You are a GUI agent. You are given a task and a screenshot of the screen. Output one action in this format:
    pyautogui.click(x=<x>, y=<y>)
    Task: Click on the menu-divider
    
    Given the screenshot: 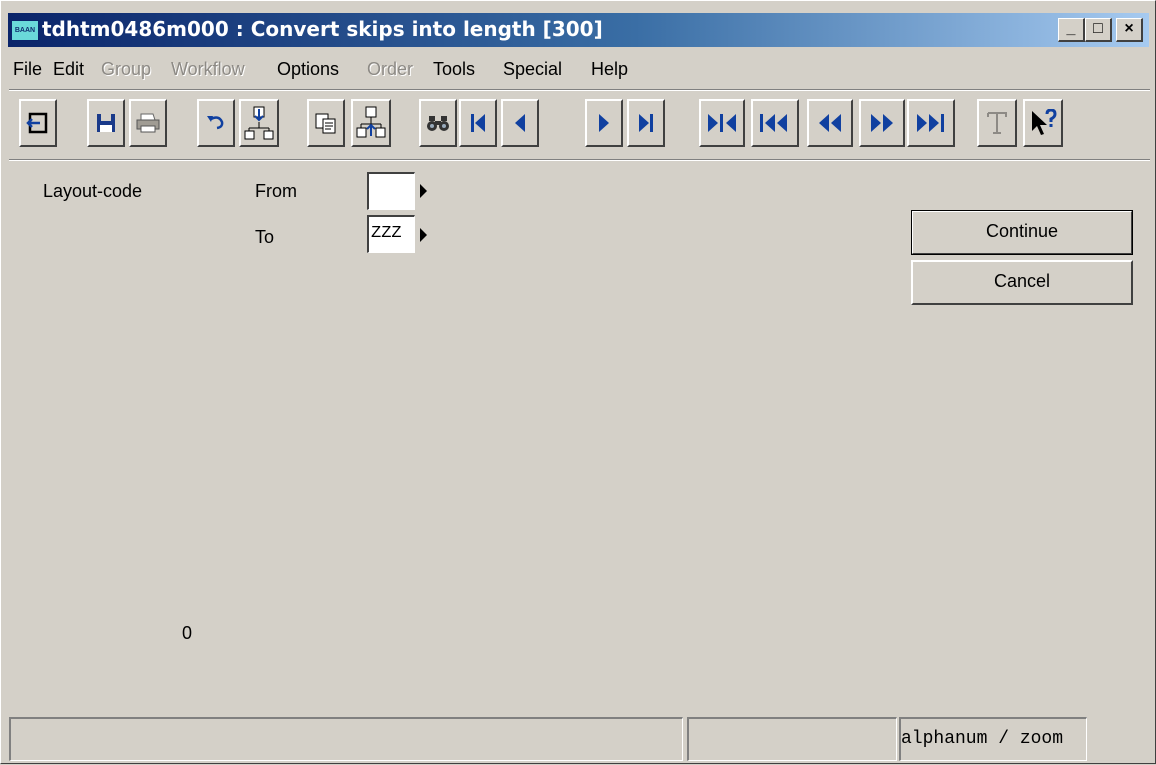 What is the action you would take?
    pyautogui.click(x=579, y=90)
    